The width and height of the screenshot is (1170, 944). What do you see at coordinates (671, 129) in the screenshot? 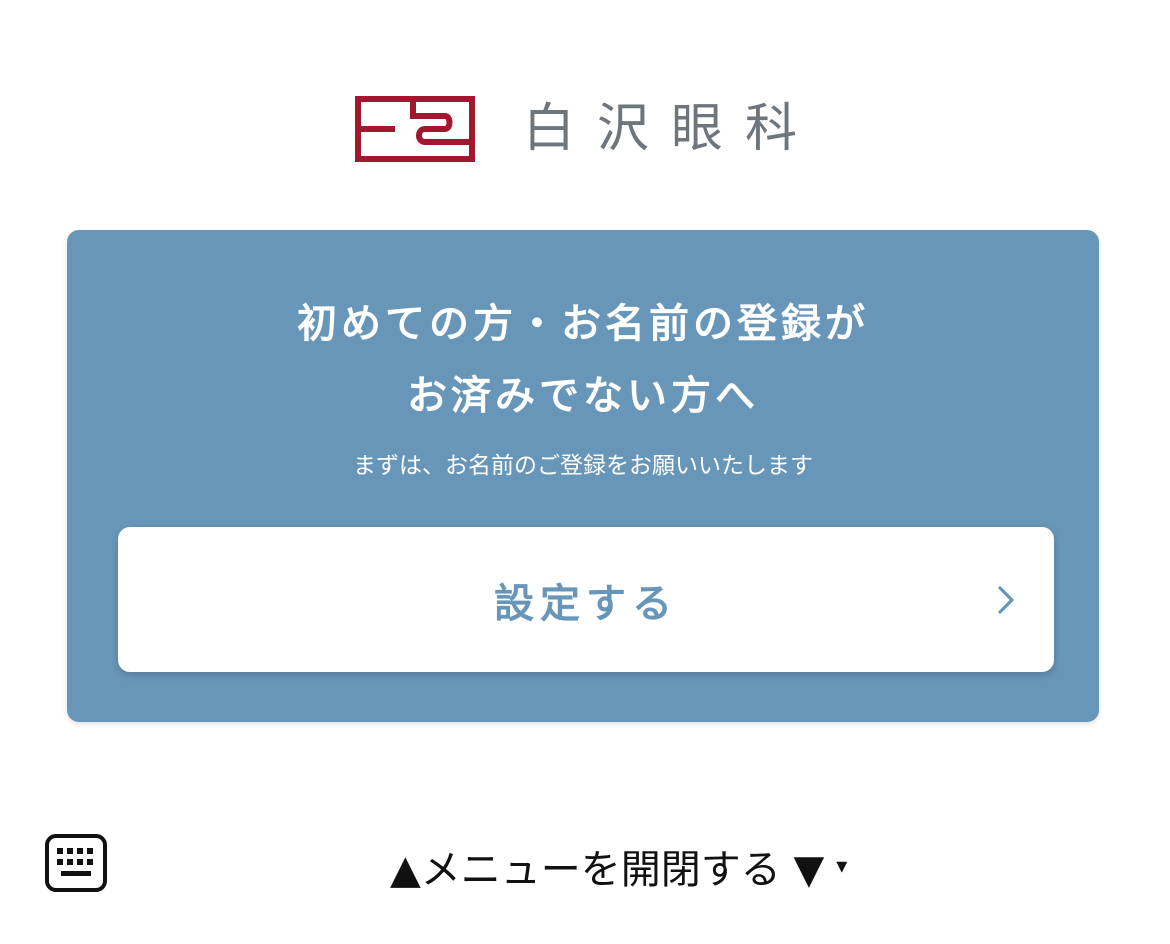
I see `clinic-name: 白沢眼科` at bounding box center [671, 129].